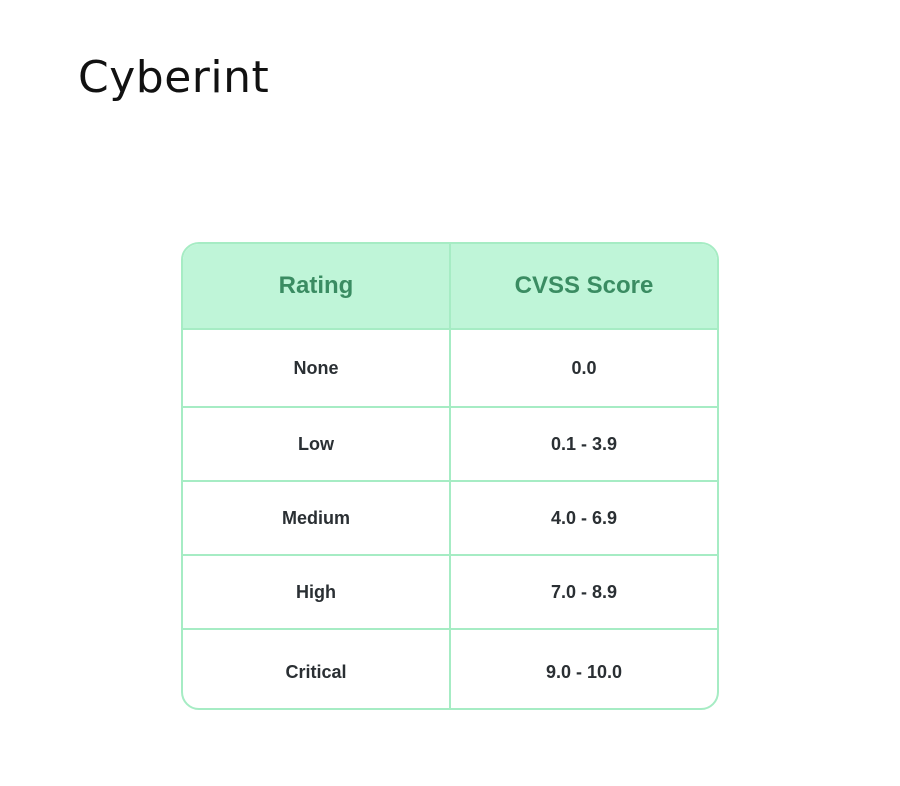 The height and width of the screenshot is (786, 900). Describe the element at coordinates (583, 517) in the screenshot. I see `score-cell: 4.0 - 6.9` at that location.